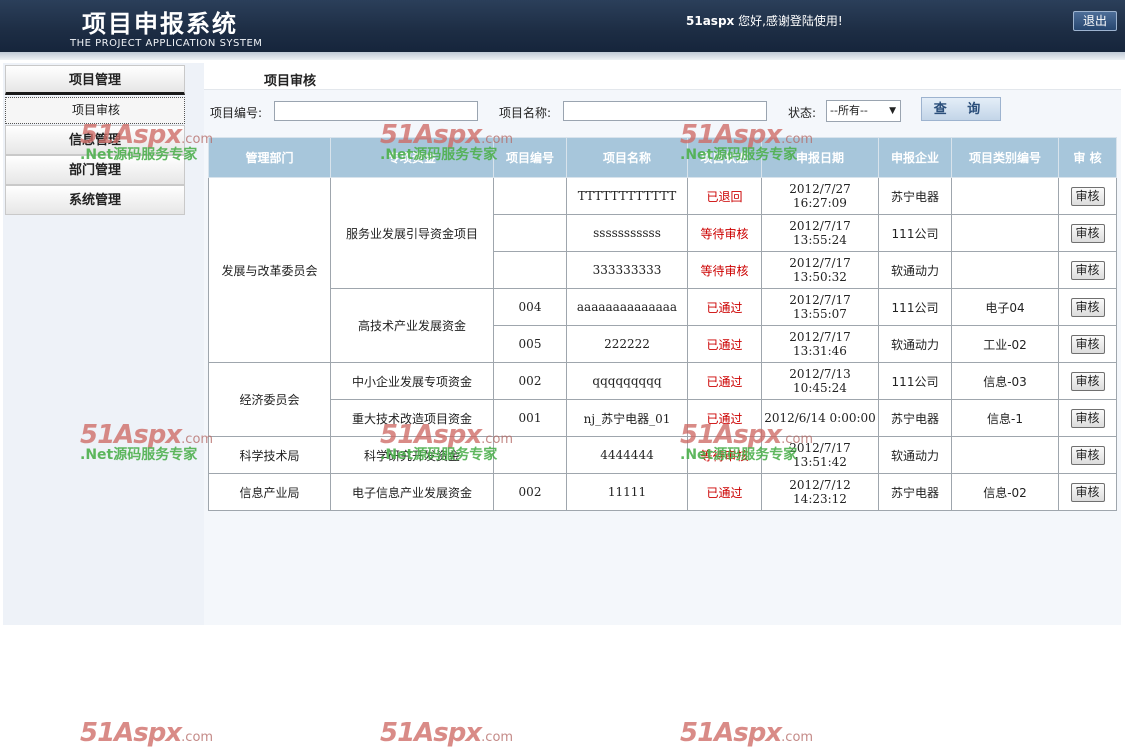  Describe the element at coordinates (412, 157) in the screenshot. I see `column-header: 专项资金` at that location.